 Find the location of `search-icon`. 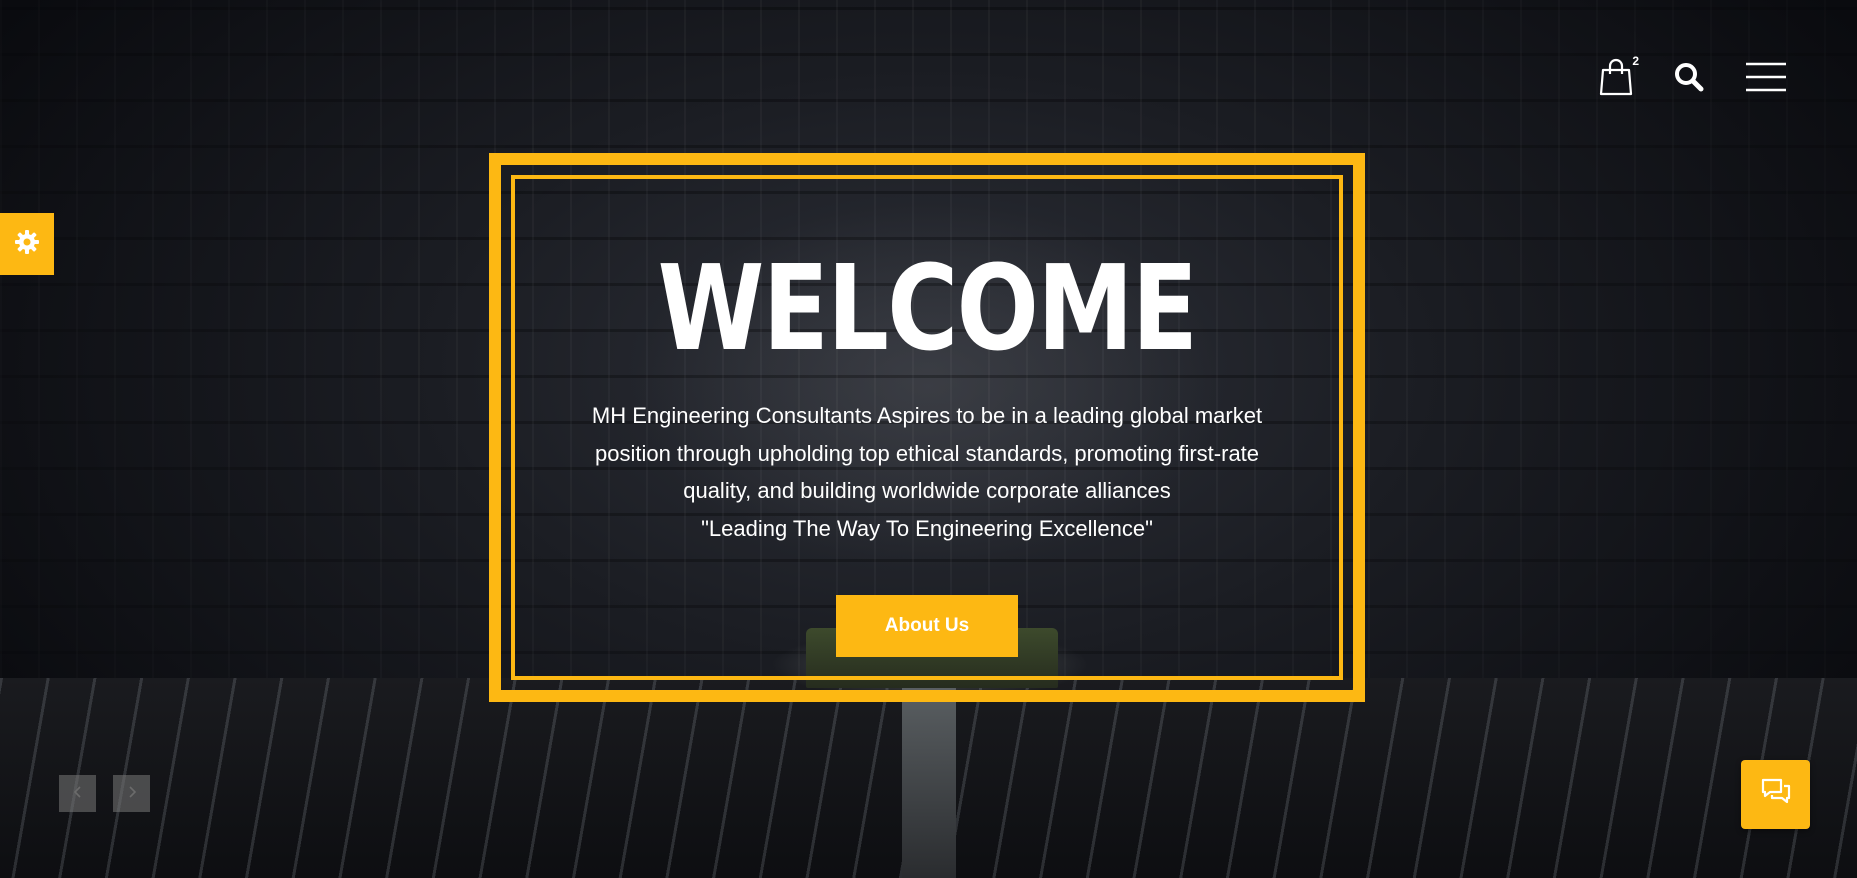

search-icon is located at coordinates (1689, 80).